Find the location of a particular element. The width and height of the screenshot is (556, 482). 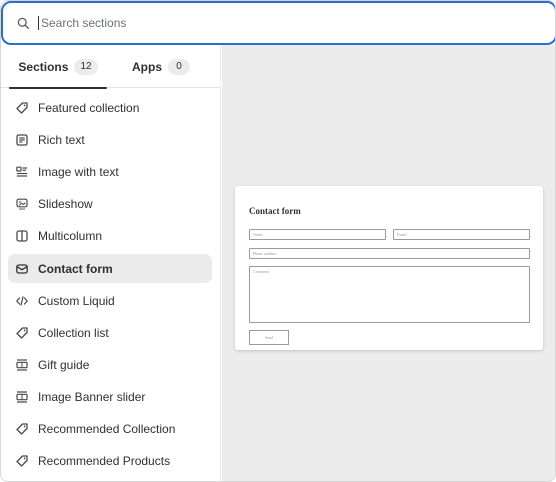

section-item-label: Recommended Collection is located at coordinates (107, 428).